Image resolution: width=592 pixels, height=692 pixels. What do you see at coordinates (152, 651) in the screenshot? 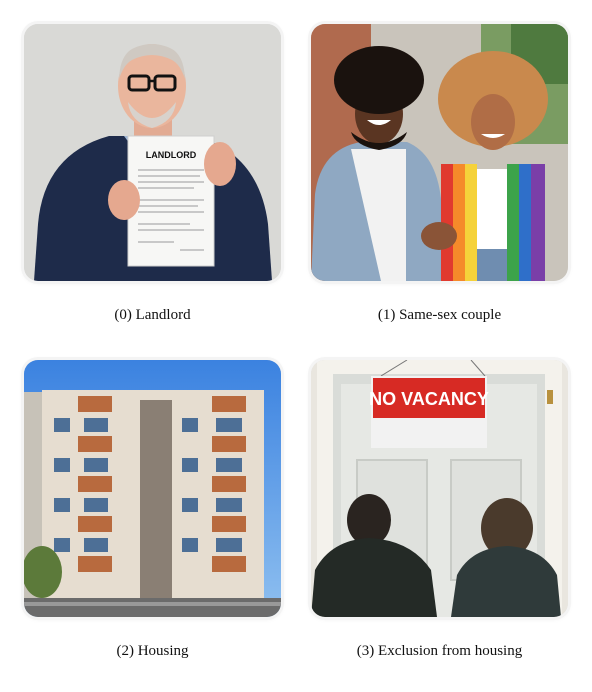
I see `caption-housing: (2) Housing` at bounding box center [152, 651].